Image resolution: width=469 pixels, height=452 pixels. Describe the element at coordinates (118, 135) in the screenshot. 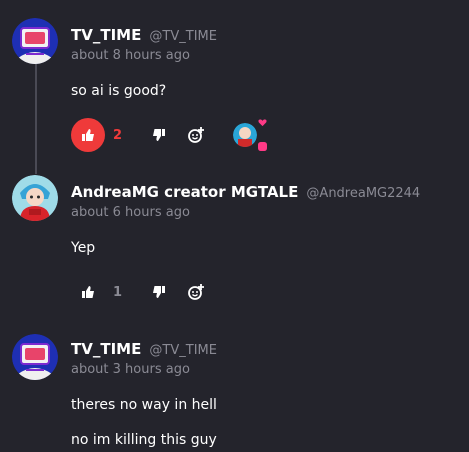

I see `like-count: 2` at that location.